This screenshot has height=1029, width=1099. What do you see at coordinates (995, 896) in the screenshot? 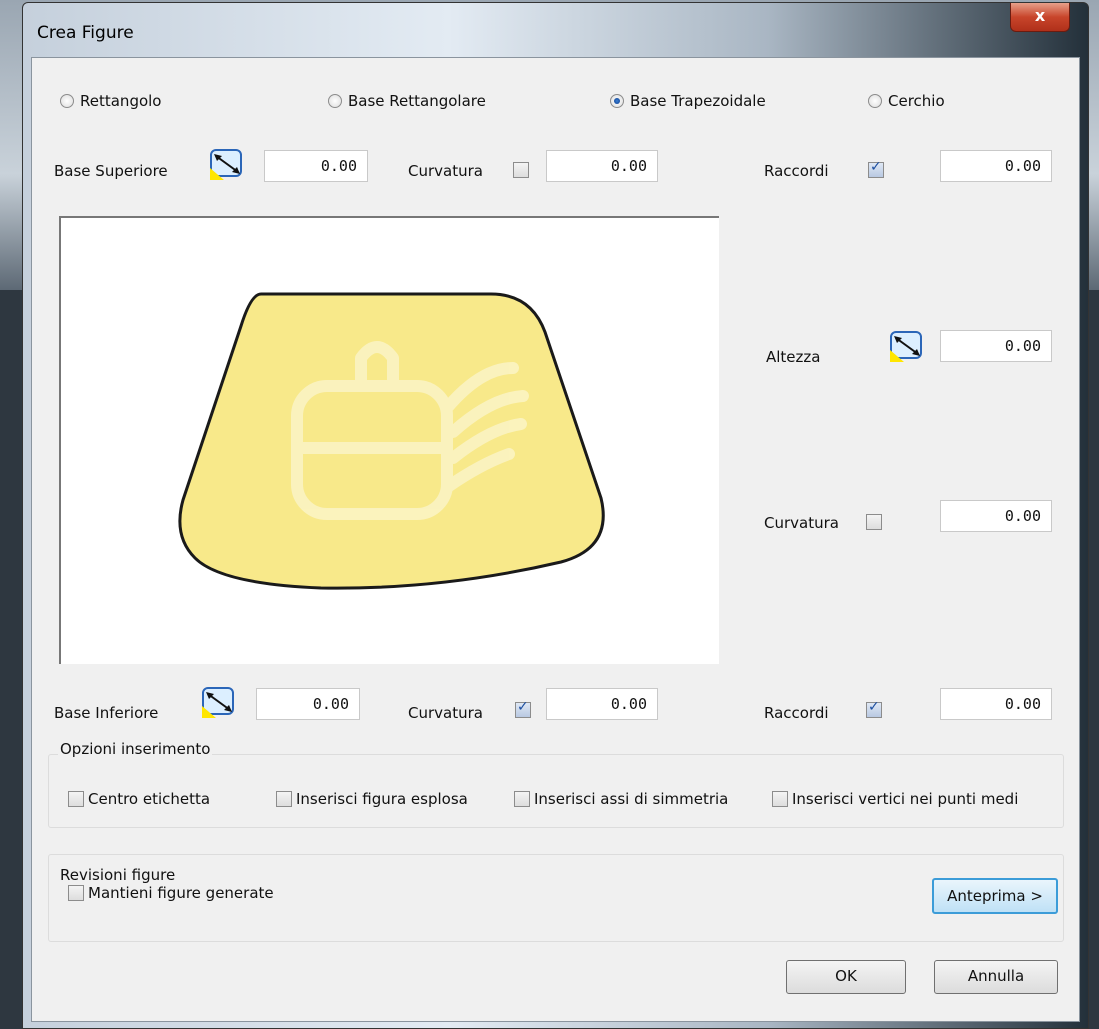
I see `preview-button: Anteprima >` at bounding box center [995, 896].